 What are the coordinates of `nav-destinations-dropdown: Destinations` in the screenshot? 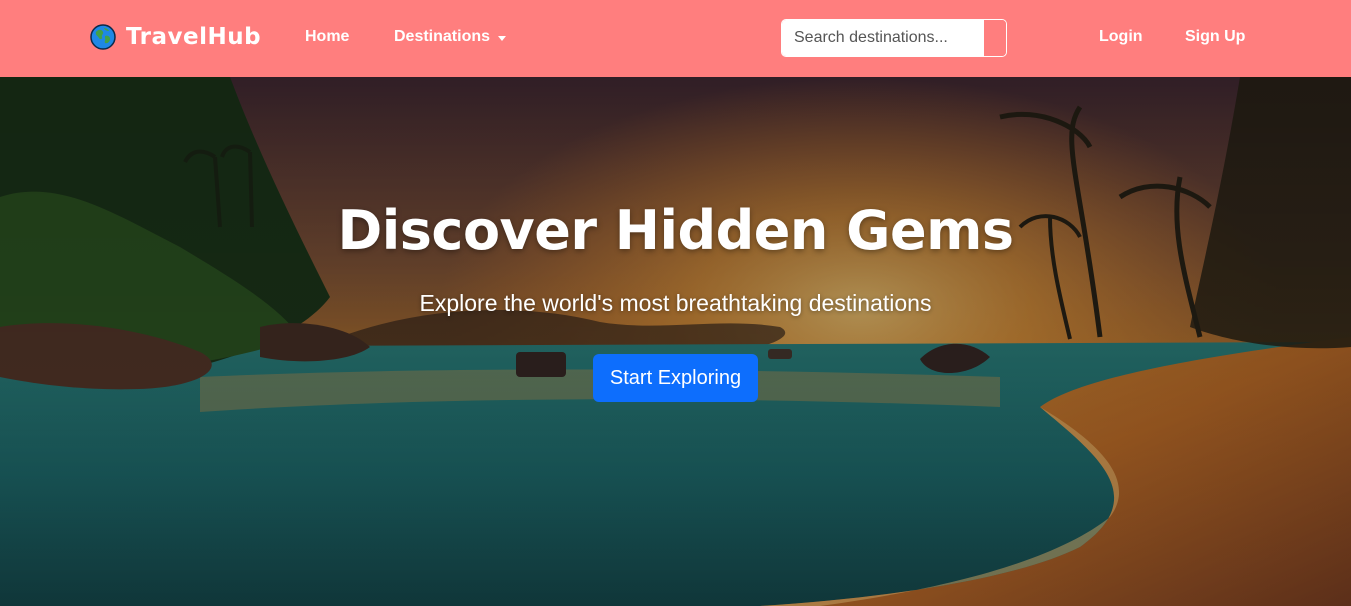 It's located at (450, 37).